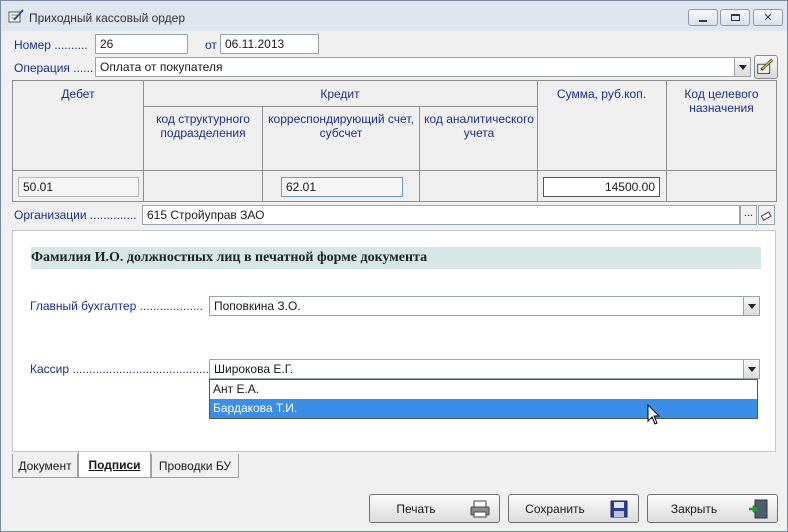 The image size is (788, 532). I want to click on operation-select: Оплата от покупателя, so click(423, 67).